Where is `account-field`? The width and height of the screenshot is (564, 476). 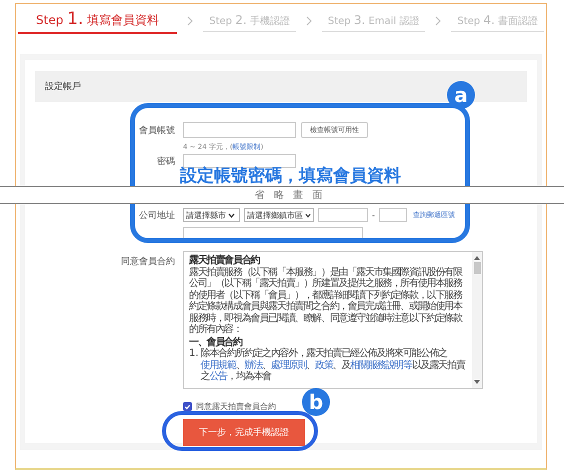
account-field is located at coordinates (239, 130).